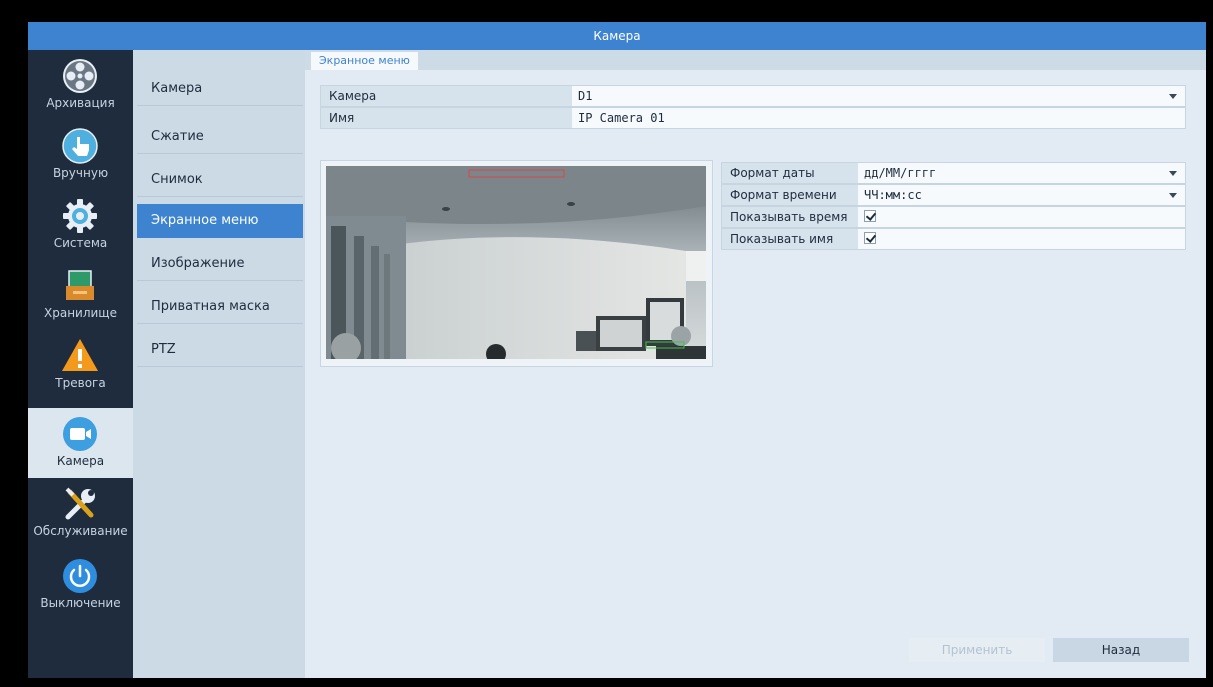 The height and width of the screenshot is (687, 1213). What do you see at coordinates (585, 96) in the screenshot?
I see `camera-select-value: D1` at bounding box center [585, 96].